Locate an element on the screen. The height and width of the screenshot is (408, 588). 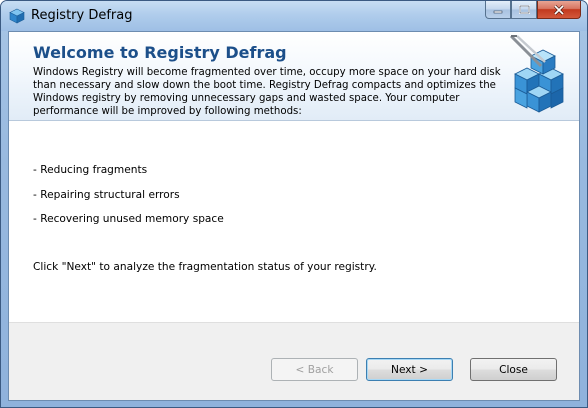
maximize-button is located at coordinates (524, 10).